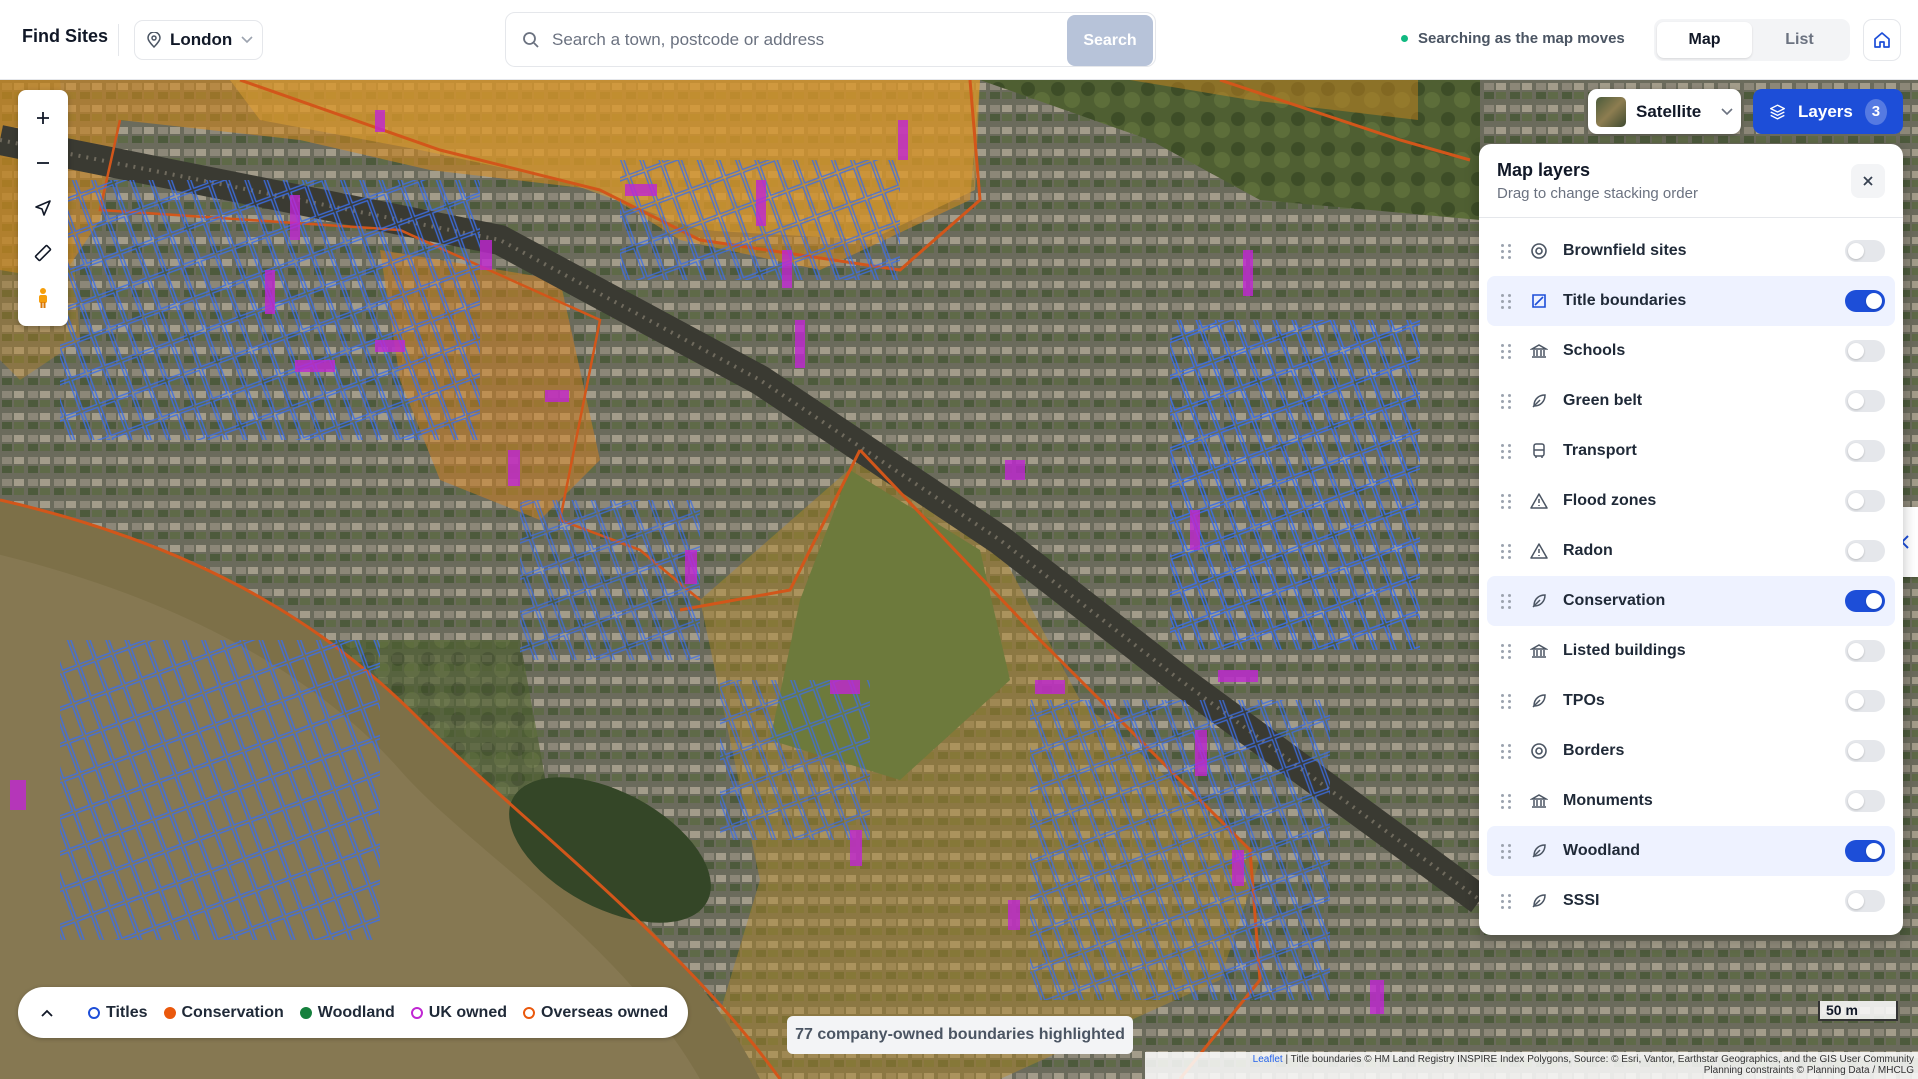  What do you see at coordinates (1868, 181) in the screenshot?
I see `close-panel-button` at bounding box center [1868, 181].